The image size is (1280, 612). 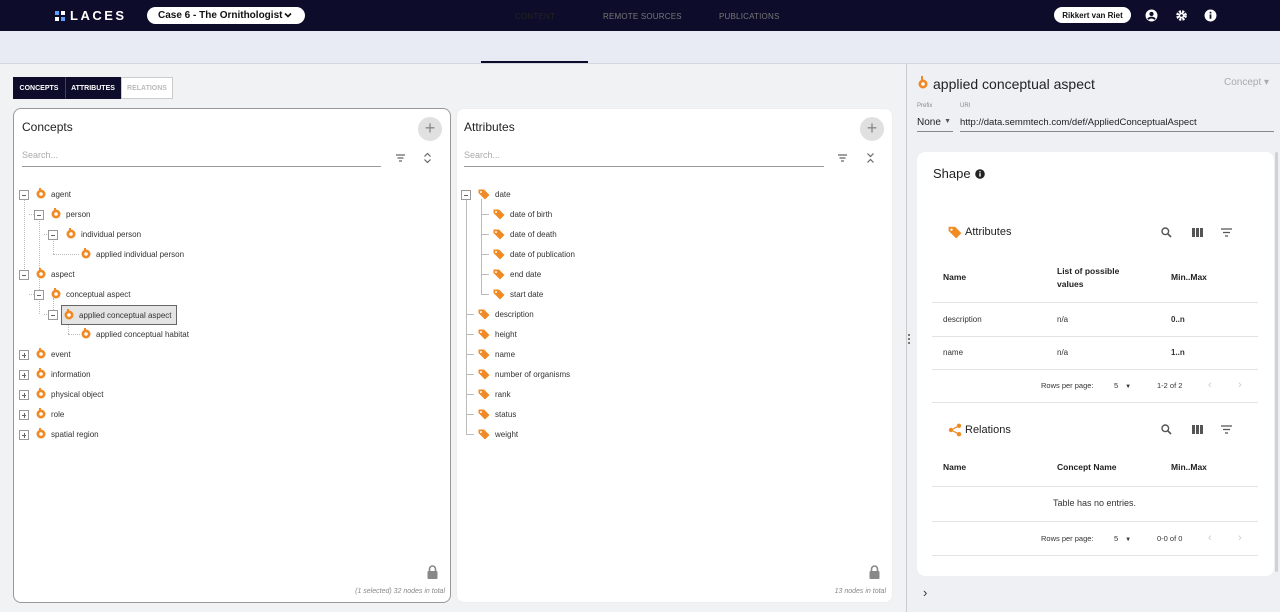 I want to click on tree-node-concept: information, so click(x=63, y=374).